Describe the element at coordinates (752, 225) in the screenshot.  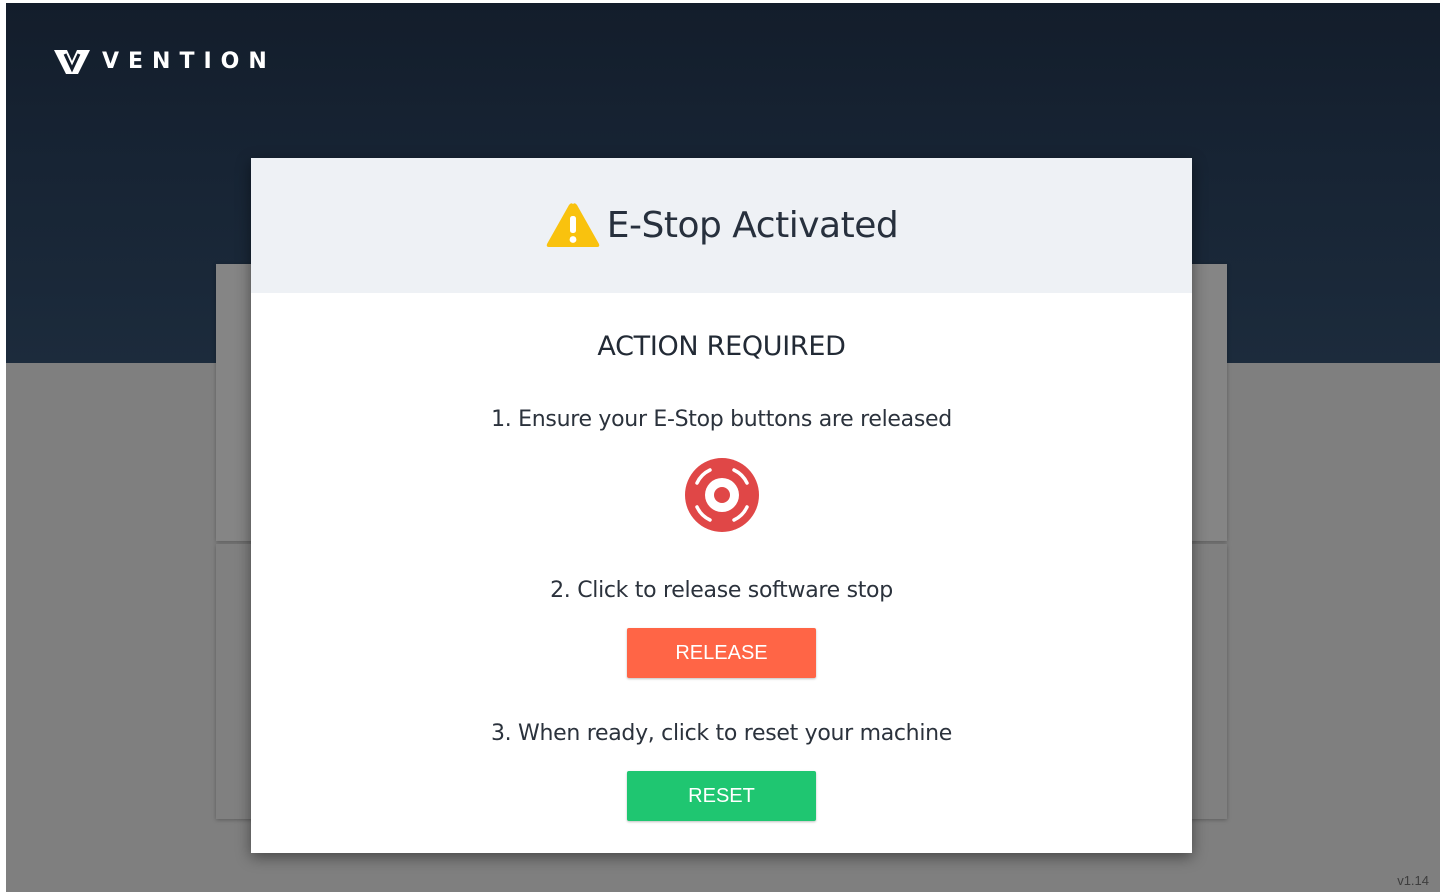
I see `modal-title: E-Stop Activated` at that location.